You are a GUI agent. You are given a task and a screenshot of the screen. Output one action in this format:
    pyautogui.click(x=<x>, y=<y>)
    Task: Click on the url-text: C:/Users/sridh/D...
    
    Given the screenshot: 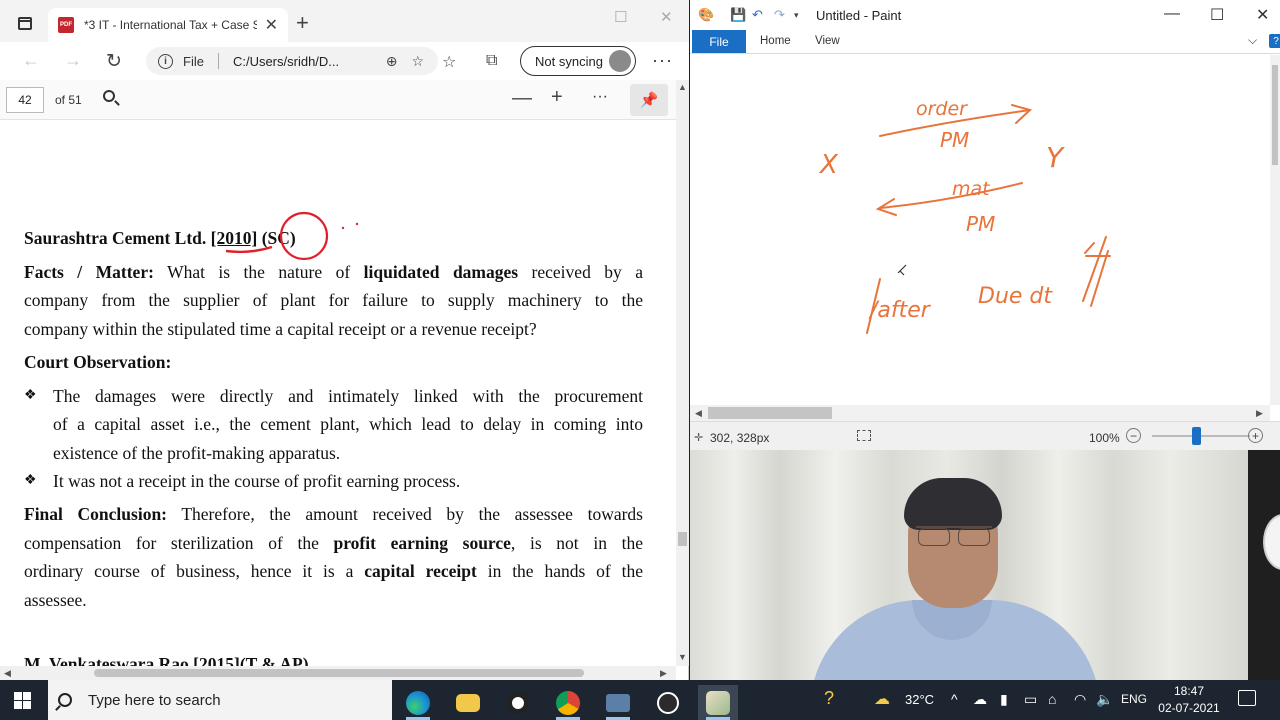 What is the action you would take?
    pyautogui.click(x=309, y=61)
    